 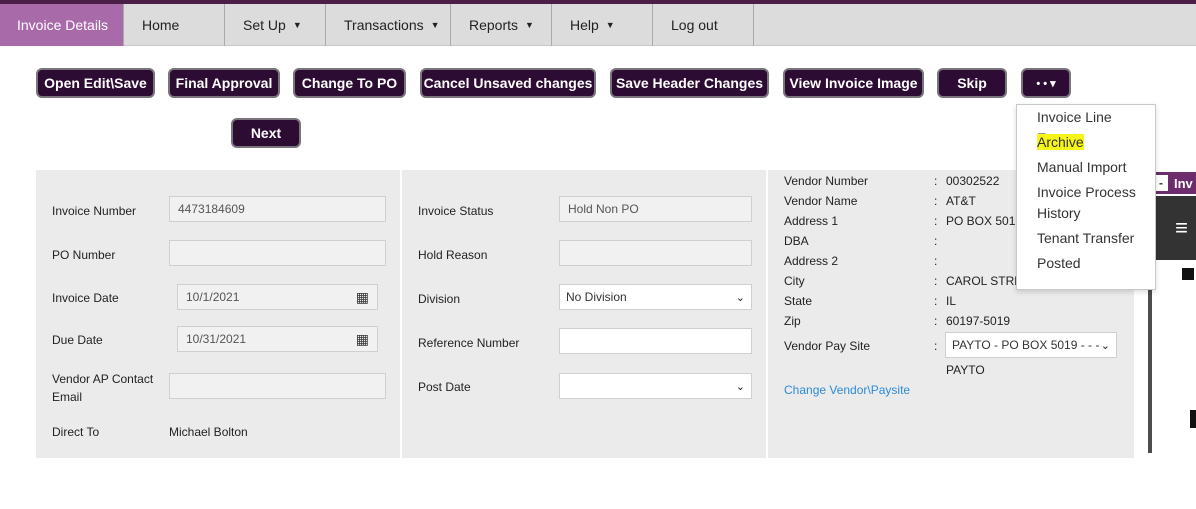 I want to click on invoice-number-label: Invoice Number, so click(x=94, y=211).